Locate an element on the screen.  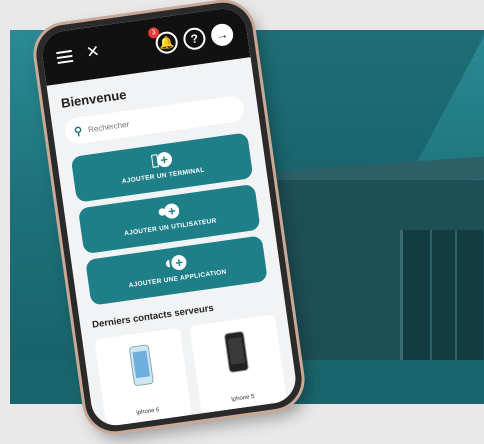
search-input is located at coordinates (157, 120).